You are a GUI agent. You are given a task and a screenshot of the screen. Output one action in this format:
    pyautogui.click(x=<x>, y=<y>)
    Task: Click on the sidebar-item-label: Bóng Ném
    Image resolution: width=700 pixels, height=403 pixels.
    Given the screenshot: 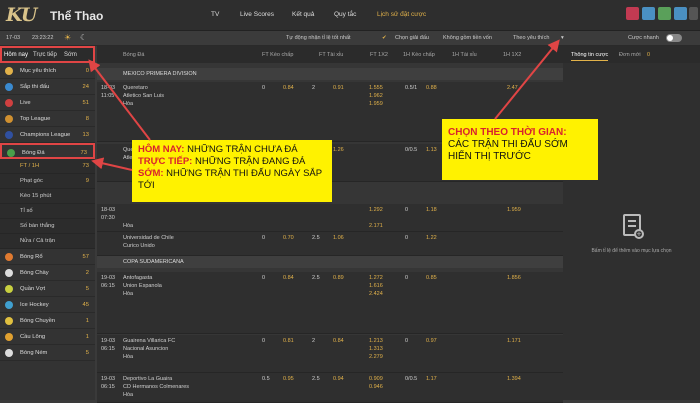 What is the action you would take?
    pyautogui.click(x=34, y=353)
    